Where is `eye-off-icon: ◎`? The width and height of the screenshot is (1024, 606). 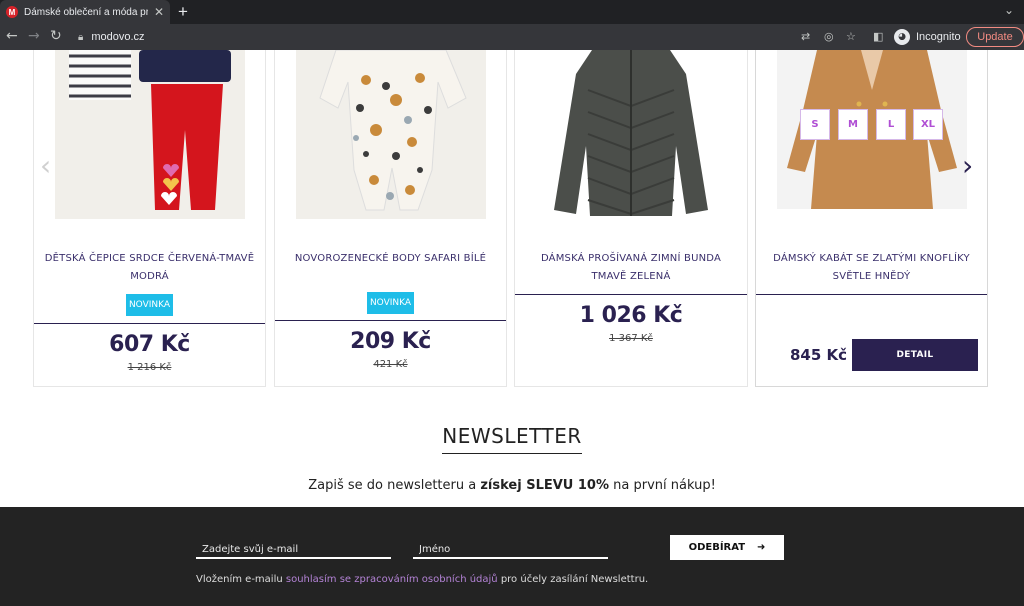
eye-off-icon: ◎ is located at coordinates (829, 37).